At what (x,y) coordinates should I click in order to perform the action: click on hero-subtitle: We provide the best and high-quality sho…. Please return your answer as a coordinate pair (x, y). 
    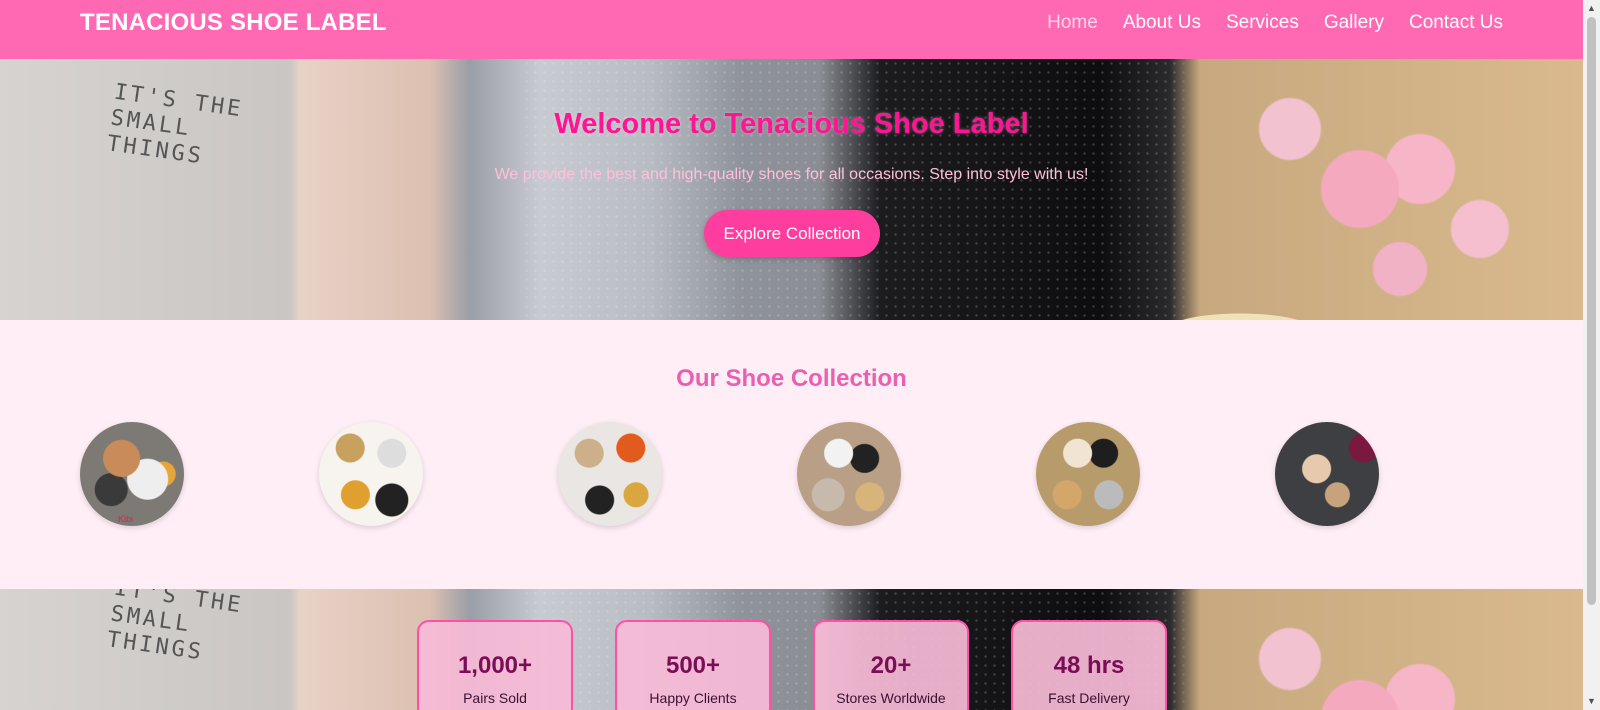
    Looking at the image, I should click on (791, 174).